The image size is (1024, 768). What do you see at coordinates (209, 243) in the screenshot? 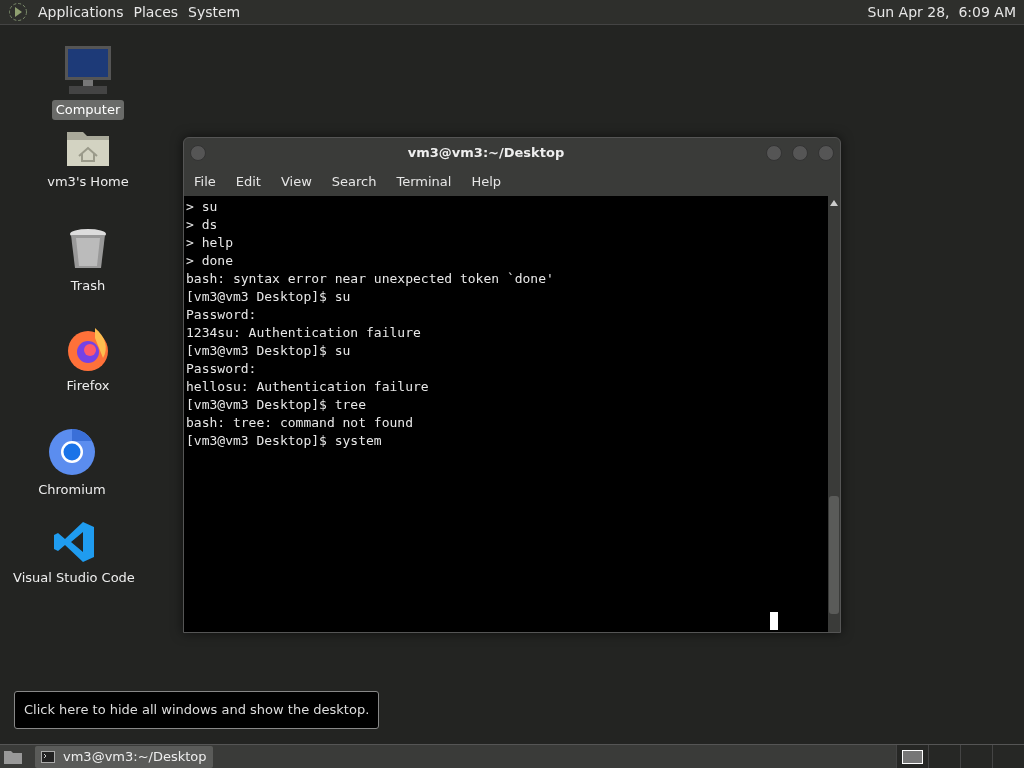
I see `terminal-line: > help` at bounding box center [209, 243].